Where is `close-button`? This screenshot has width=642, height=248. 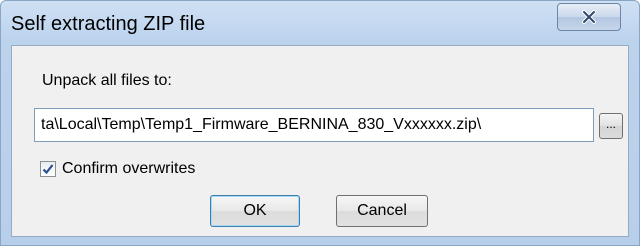
close-button is located at coordinates (589, 17).